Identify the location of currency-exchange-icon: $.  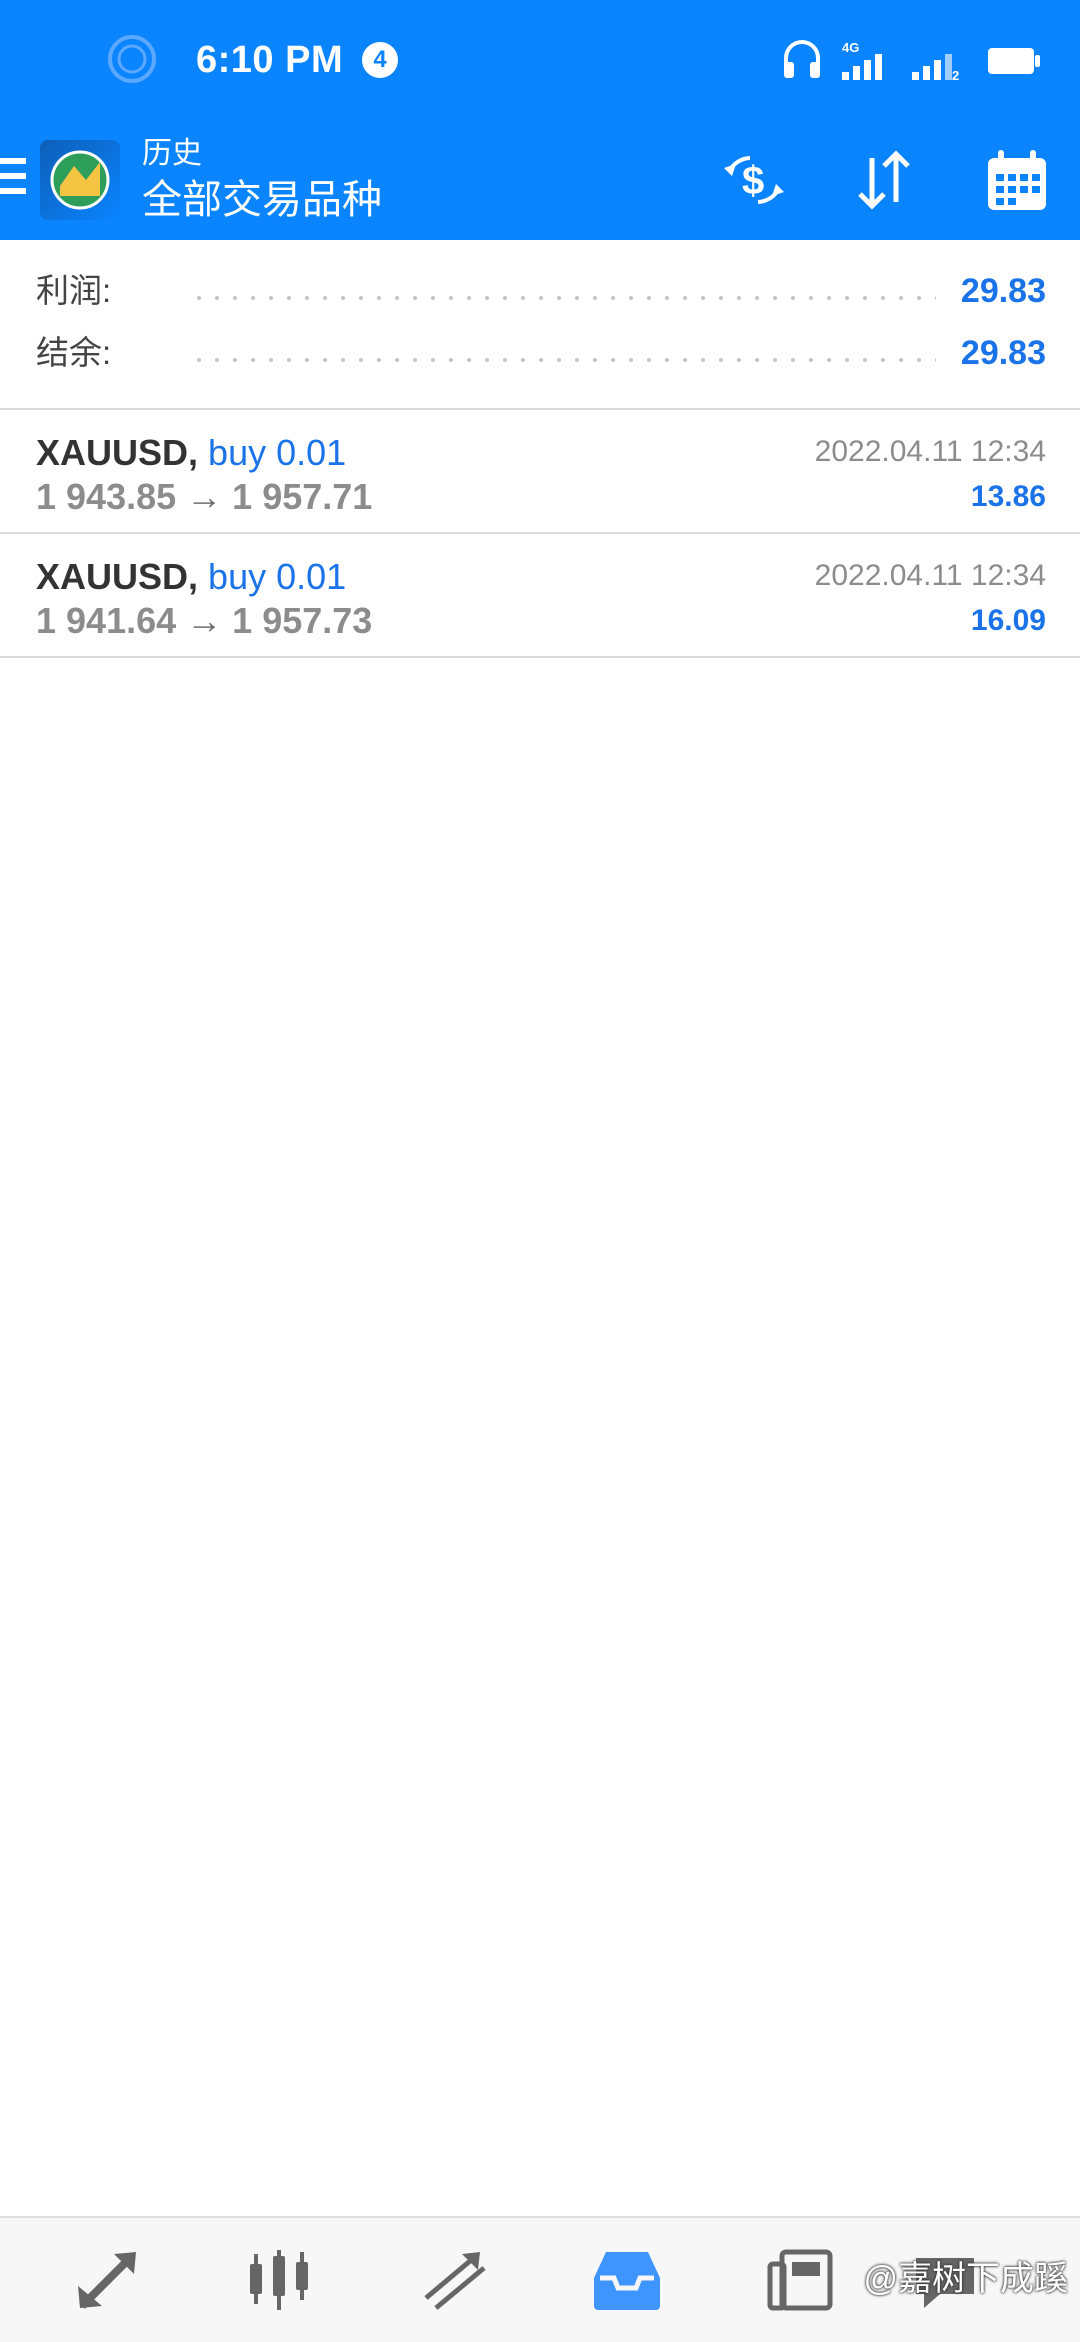
(754, 180).